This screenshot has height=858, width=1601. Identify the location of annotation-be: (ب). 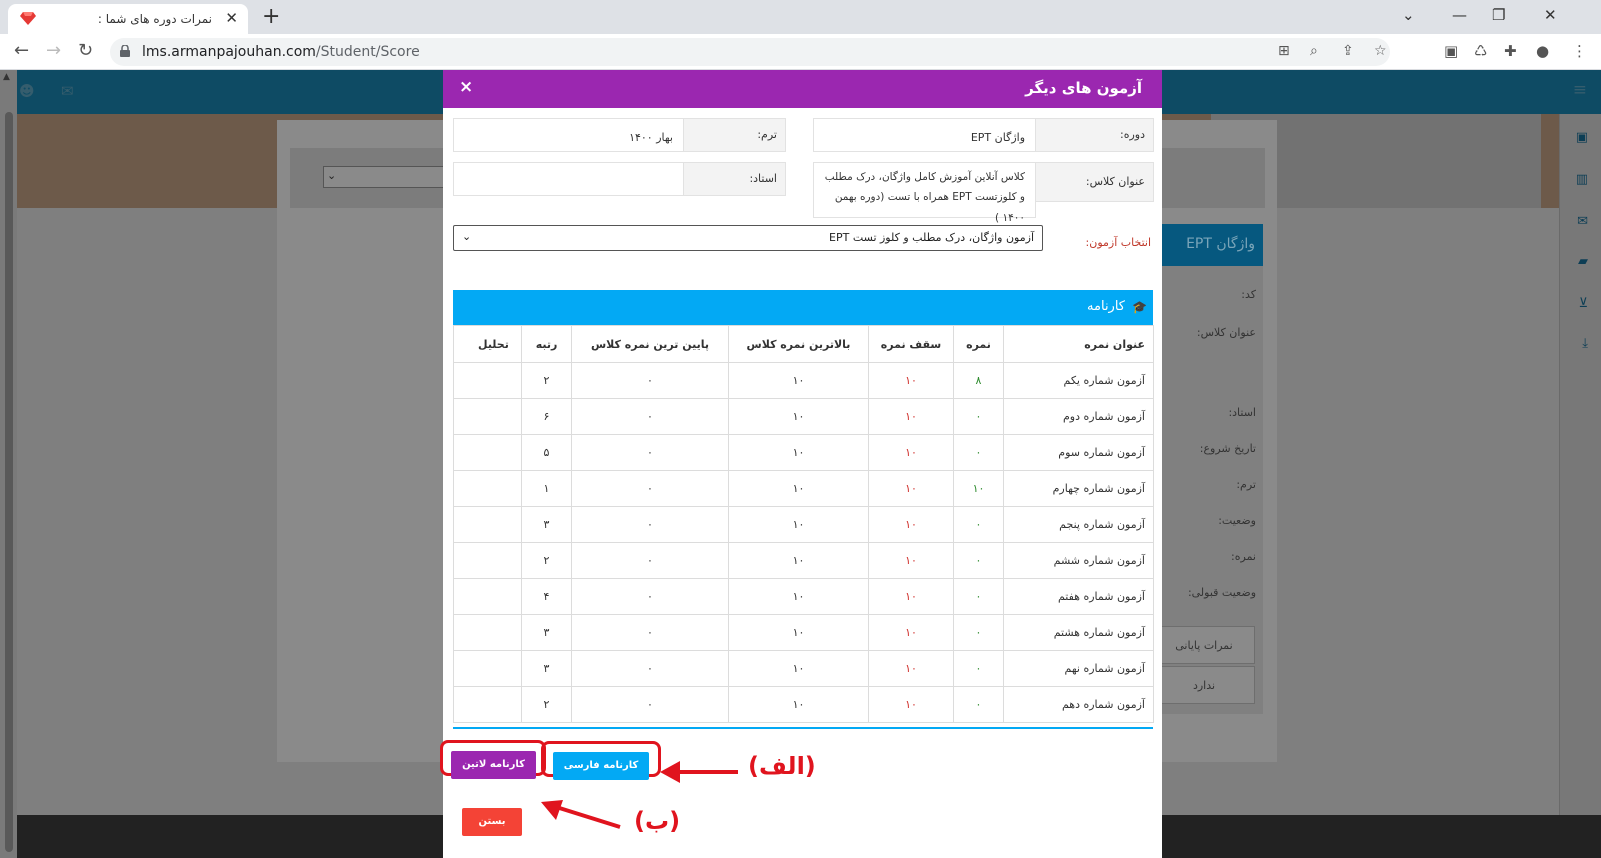
(657, 821).